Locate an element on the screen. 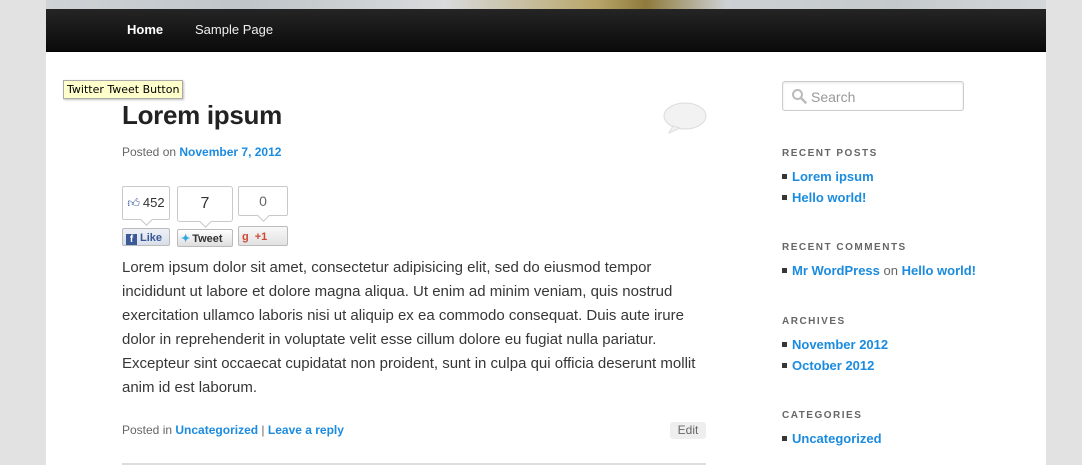 The image size is (1082, 465). archive-item: October 2012 is located at coordinates (835, 365).